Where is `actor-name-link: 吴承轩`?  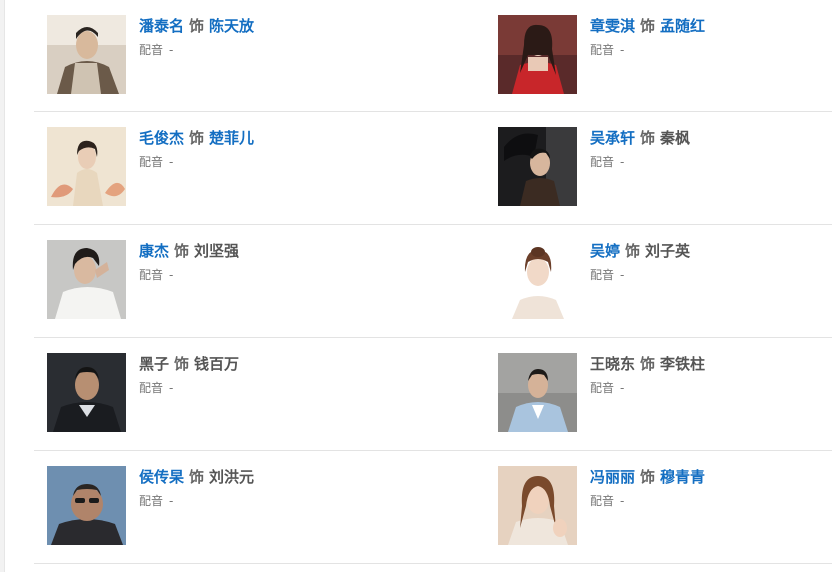 actor-name-link: 吴承轩 is located at coordinates (612, 138).